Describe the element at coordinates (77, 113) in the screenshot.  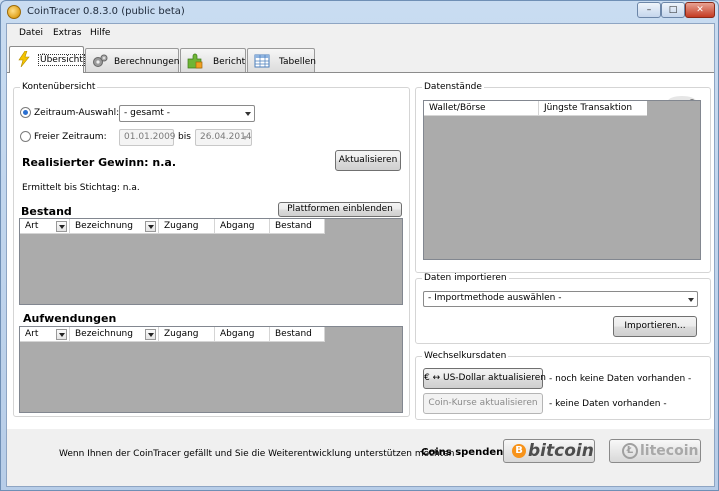
I see `zeitraum-auswahl-label: Zeitraum-Auswahl:` at that location.